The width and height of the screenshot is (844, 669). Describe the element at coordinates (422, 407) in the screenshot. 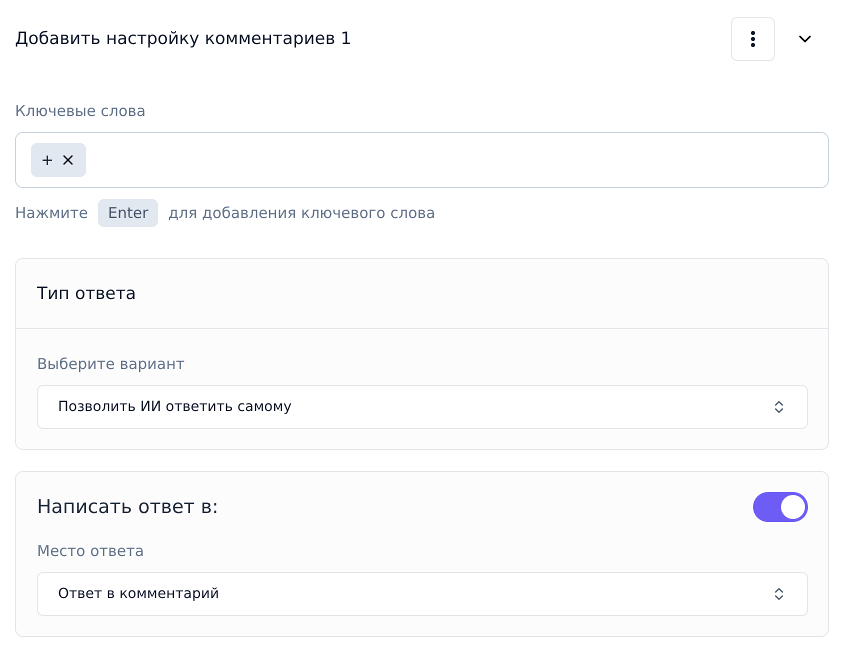

I see `select-field: Позволить ИИ ответить самому` at that location.